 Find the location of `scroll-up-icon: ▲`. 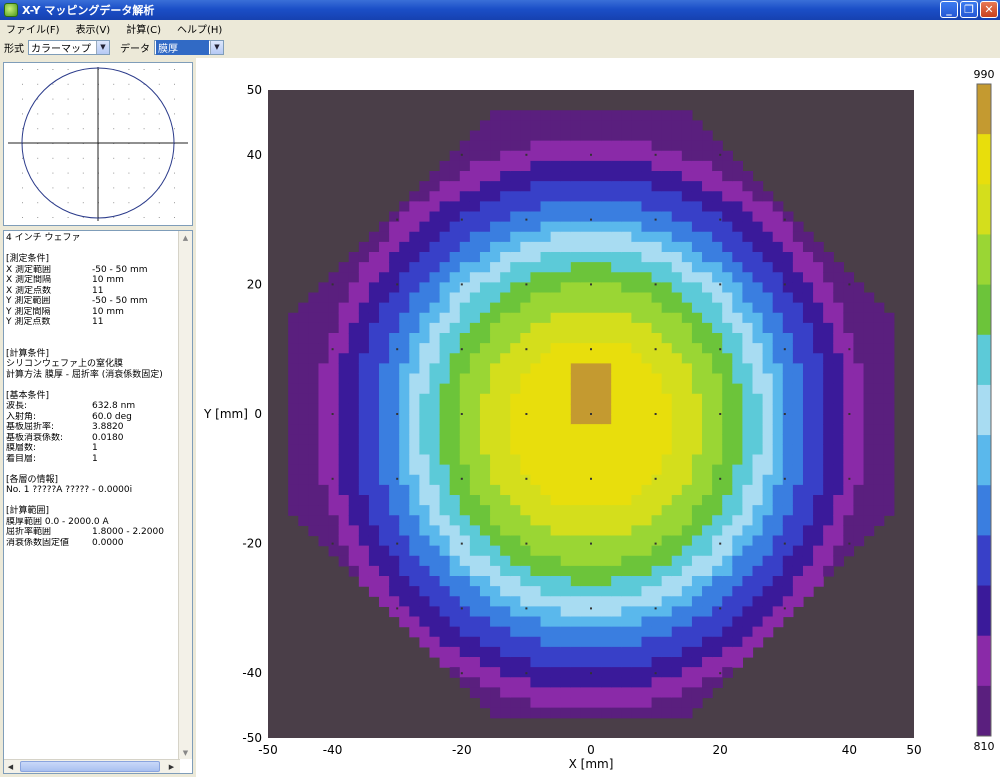

scroll-up-icon: ▲ is located at coordinates (185, 237).